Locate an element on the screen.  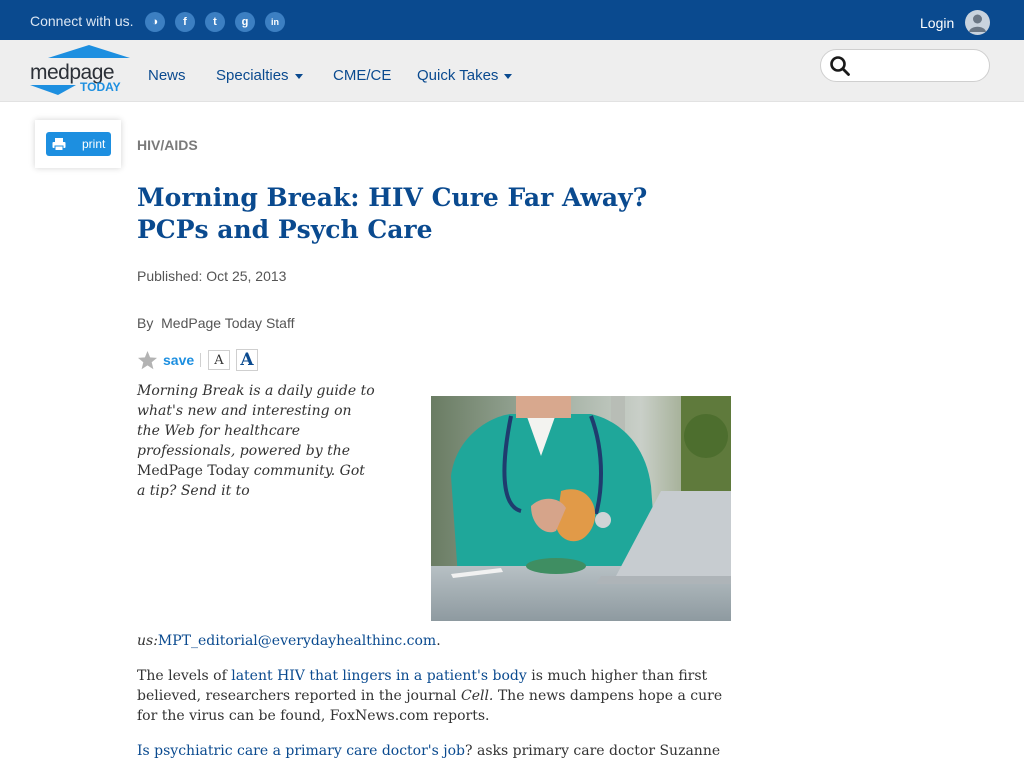
save-button: save is located at coordinates (178, 360).